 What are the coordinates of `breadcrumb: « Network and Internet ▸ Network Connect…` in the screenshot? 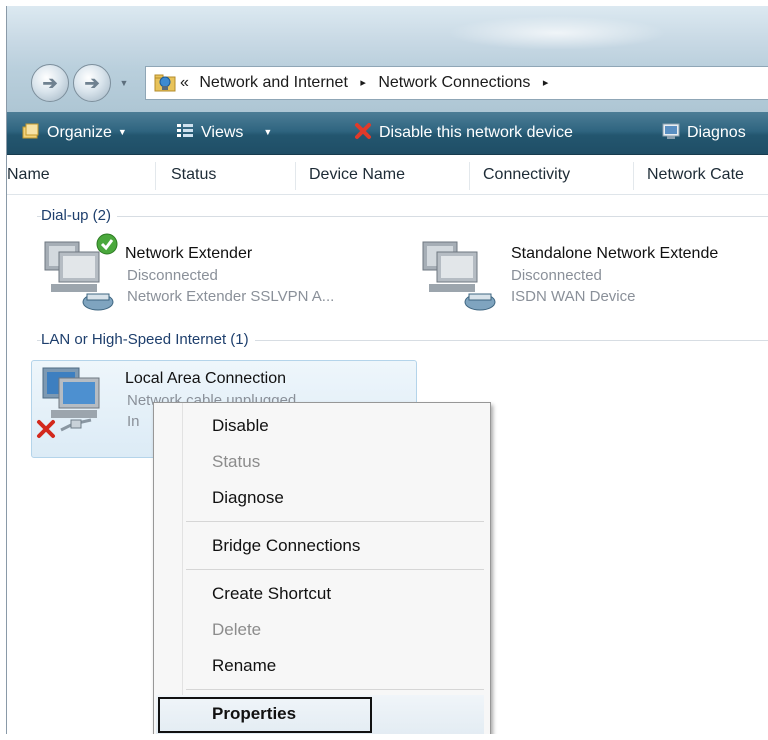 It's located at (368, 83).